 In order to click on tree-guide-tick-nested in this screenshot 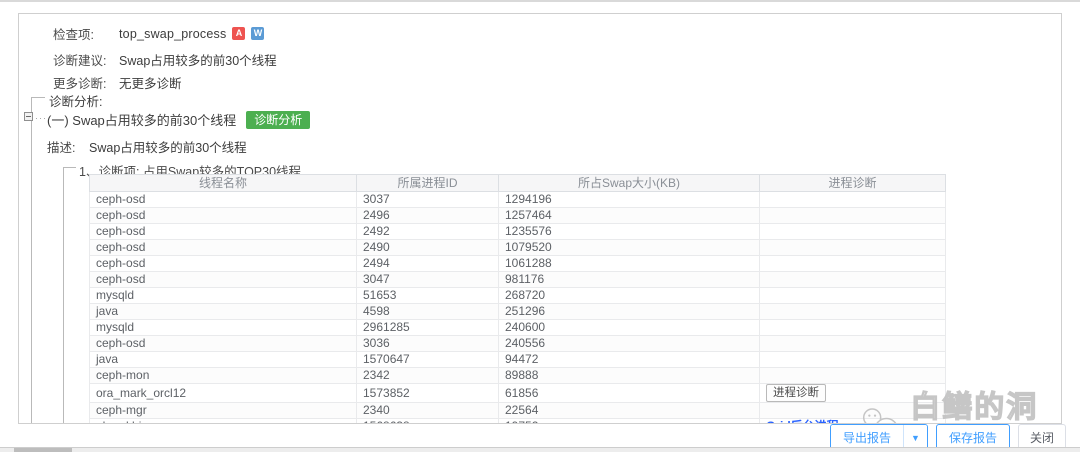, I will do `click(69, 167)`.